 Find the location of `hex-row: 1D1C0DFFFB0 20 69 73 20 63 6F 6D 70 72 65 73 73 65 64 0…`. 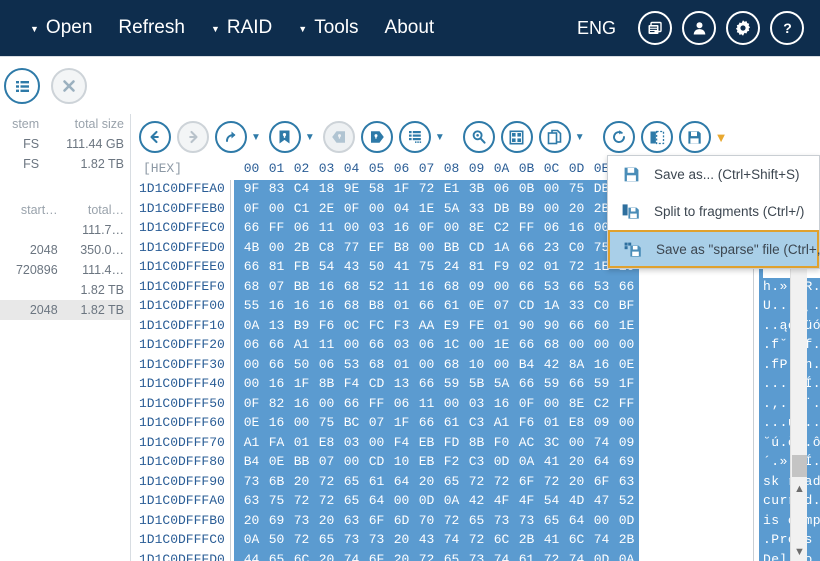

hex-row: 1D1C0DFFFB0 20 69 73 20 63 6F 6D 70 72 65 73 73 65 64 0… is located at coordinates (475, 521).